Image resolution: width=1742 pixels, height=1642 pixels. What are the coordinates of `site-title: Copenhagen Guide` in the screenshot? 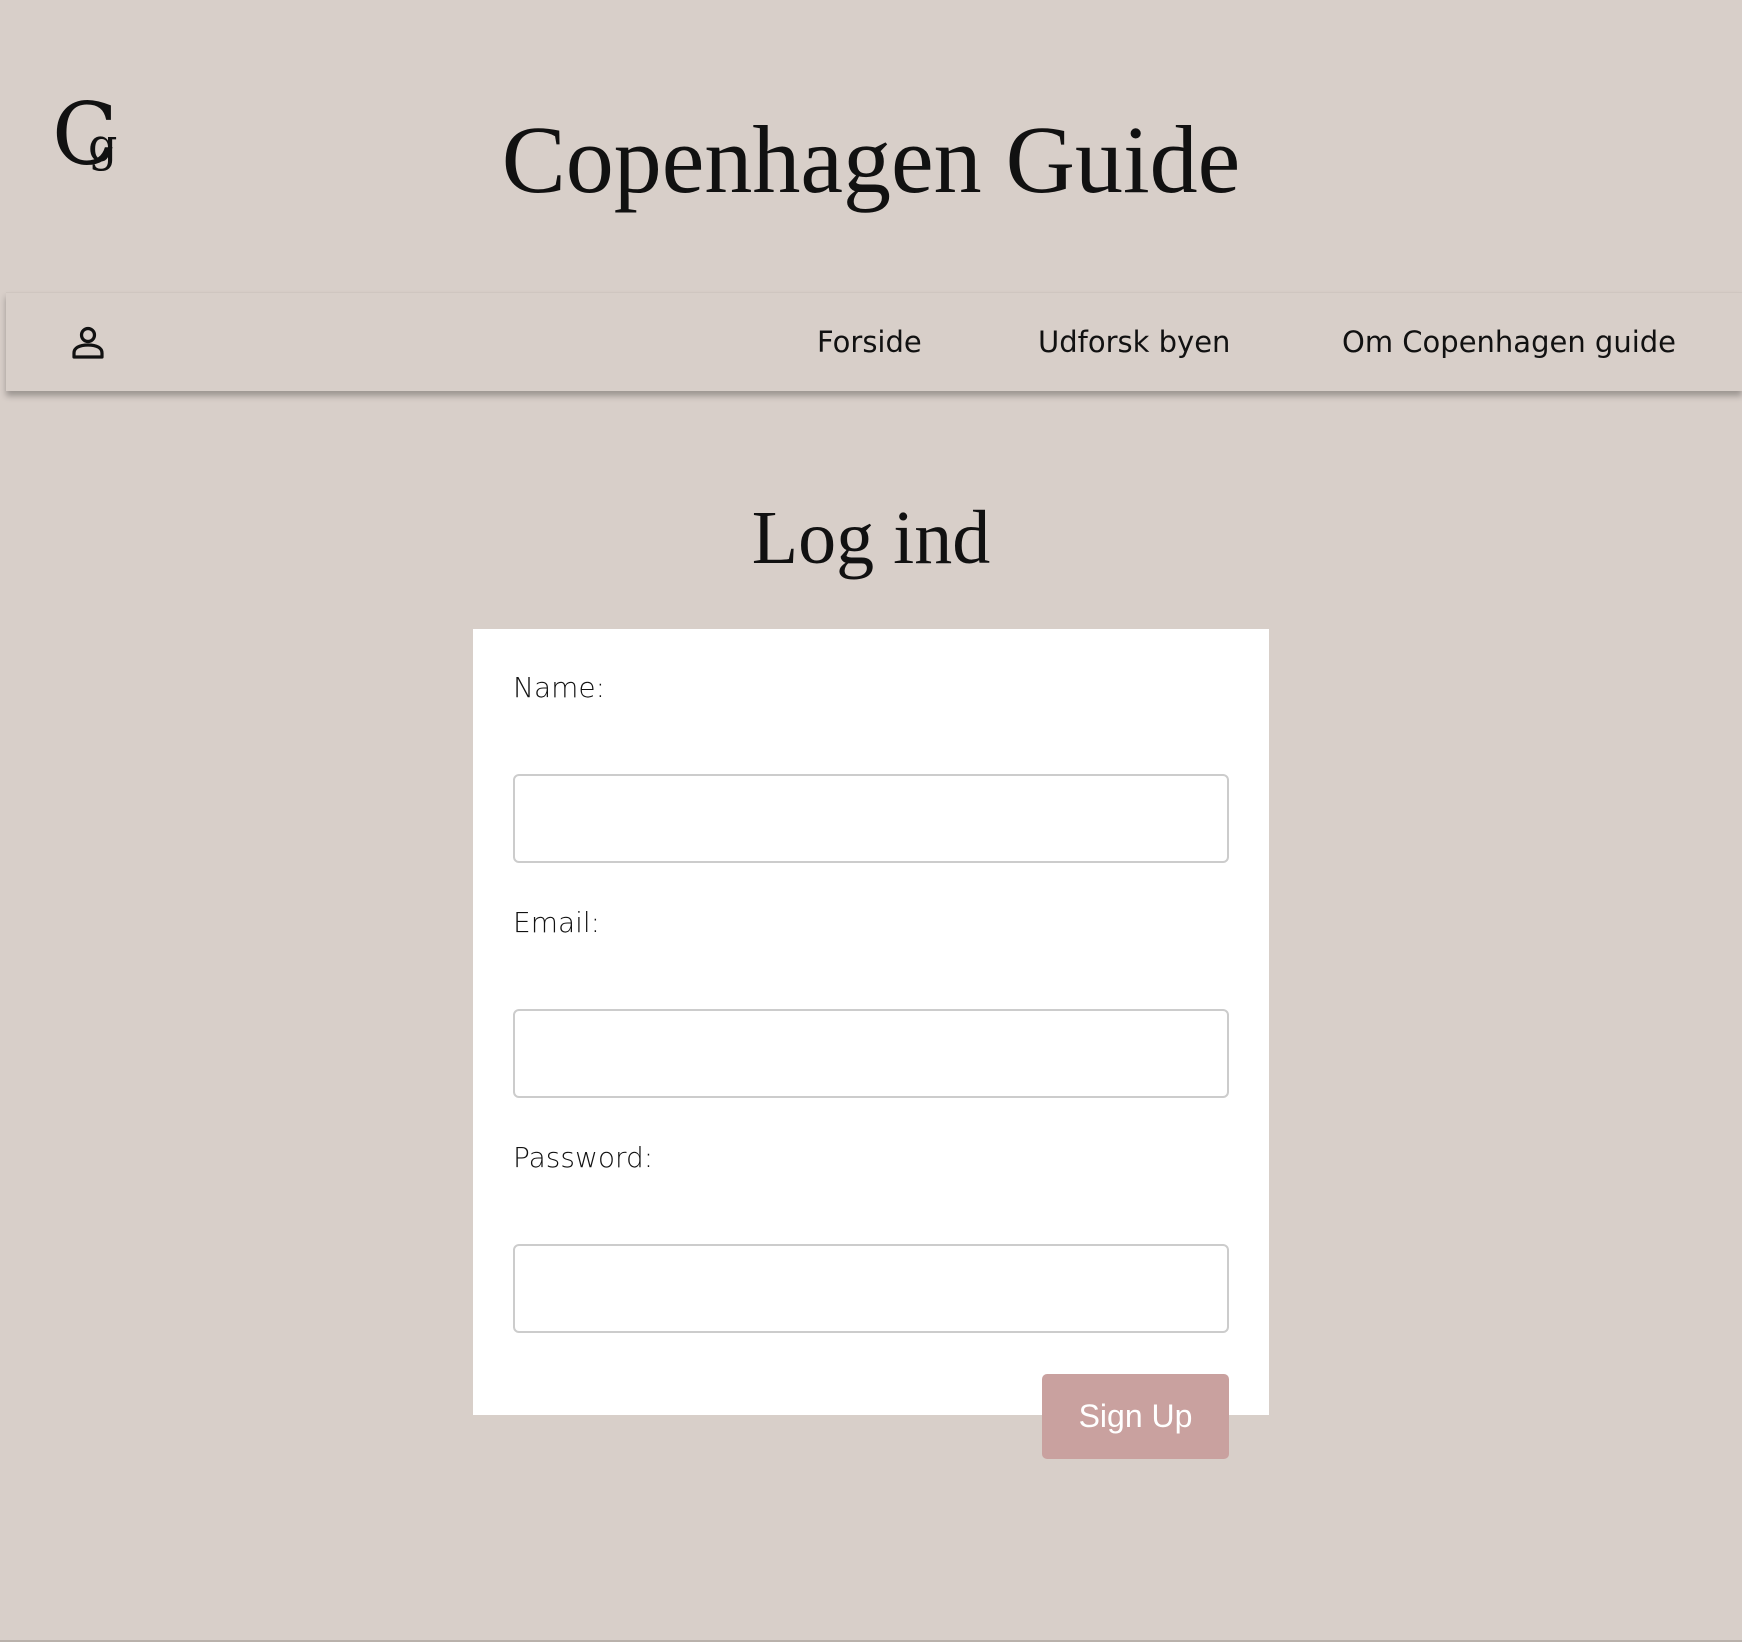 It's located at (871, 159).